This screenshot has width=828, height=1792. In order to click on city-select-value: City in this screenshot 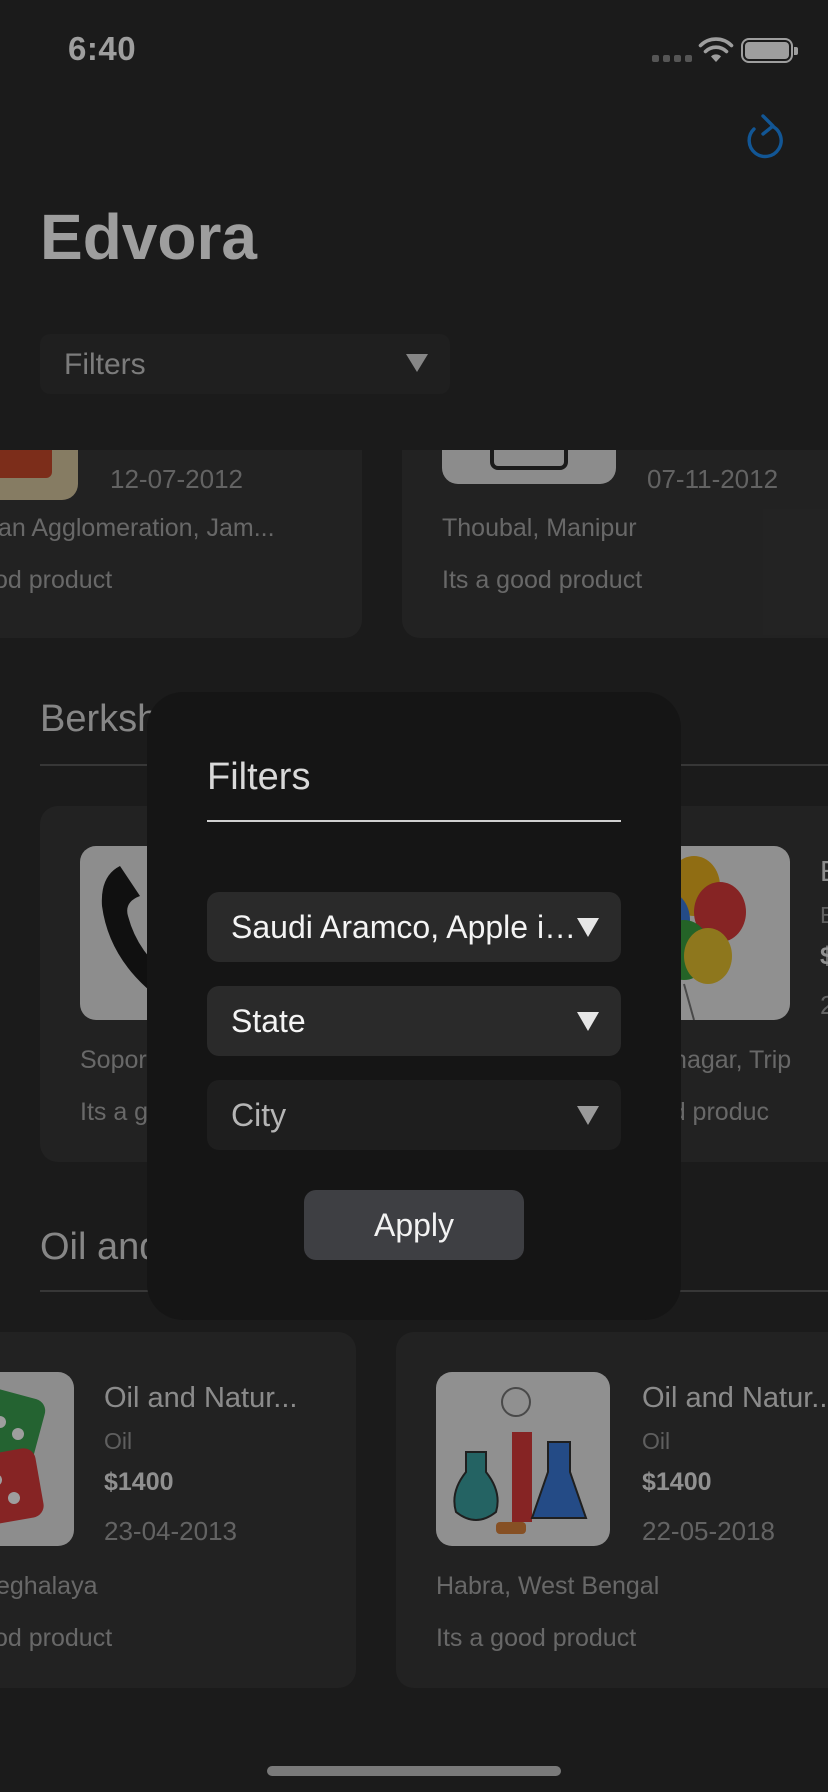, I will do `click(259, 1115)`.